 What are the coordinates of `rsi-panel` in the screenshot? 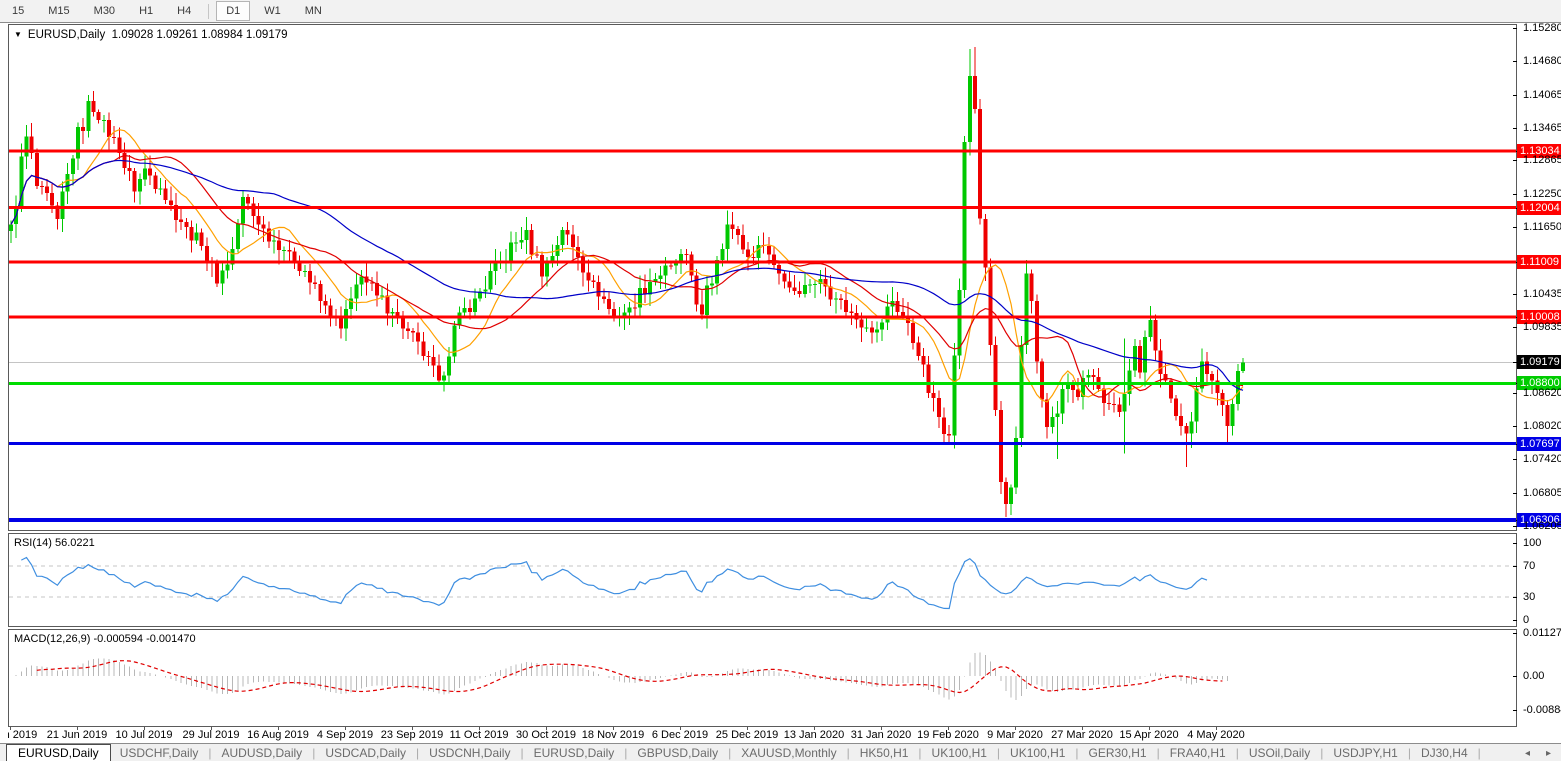 It's located at (762, 580).